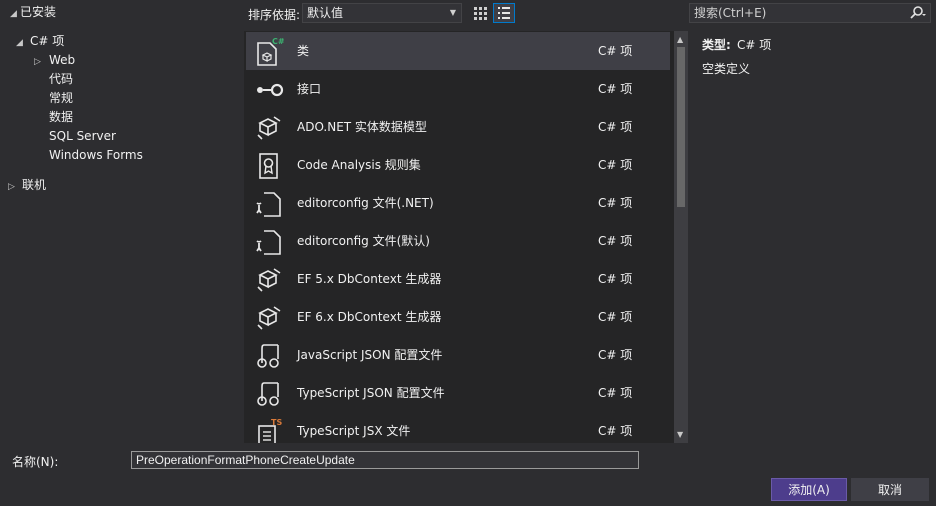 The width and height of the screenshot is (936, 506). What do you see at coordinates (15, 14) in the screenshot?
I see `collapse-arrow-icon: ◢` at bounding box center [15, 14].